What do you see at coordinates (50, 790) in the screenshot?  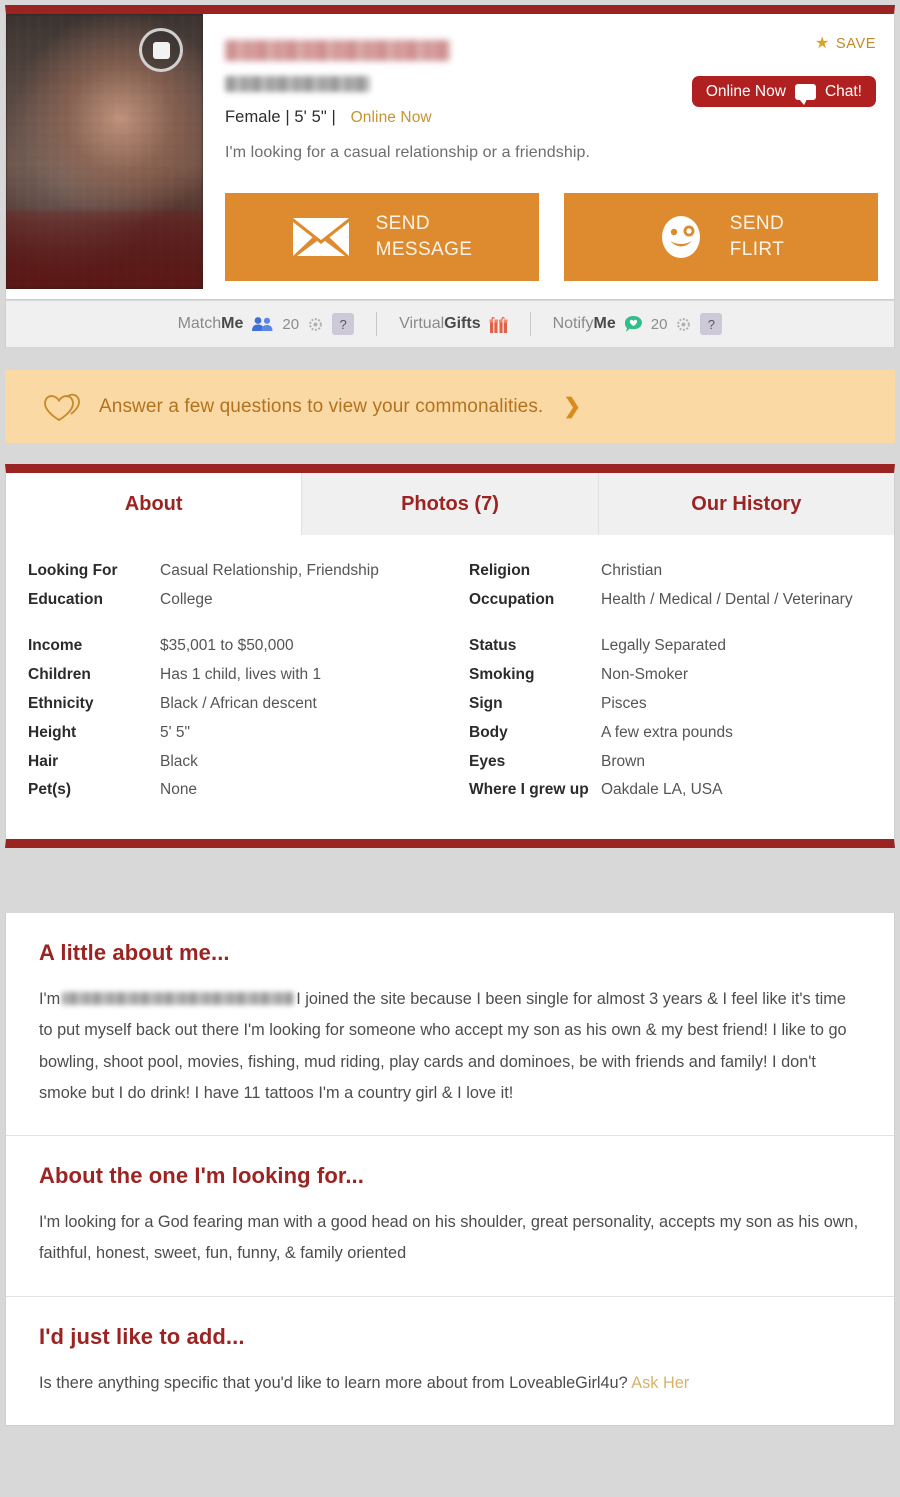 I see `detail-key: Pet(s)` at bounding box center [50, 790].